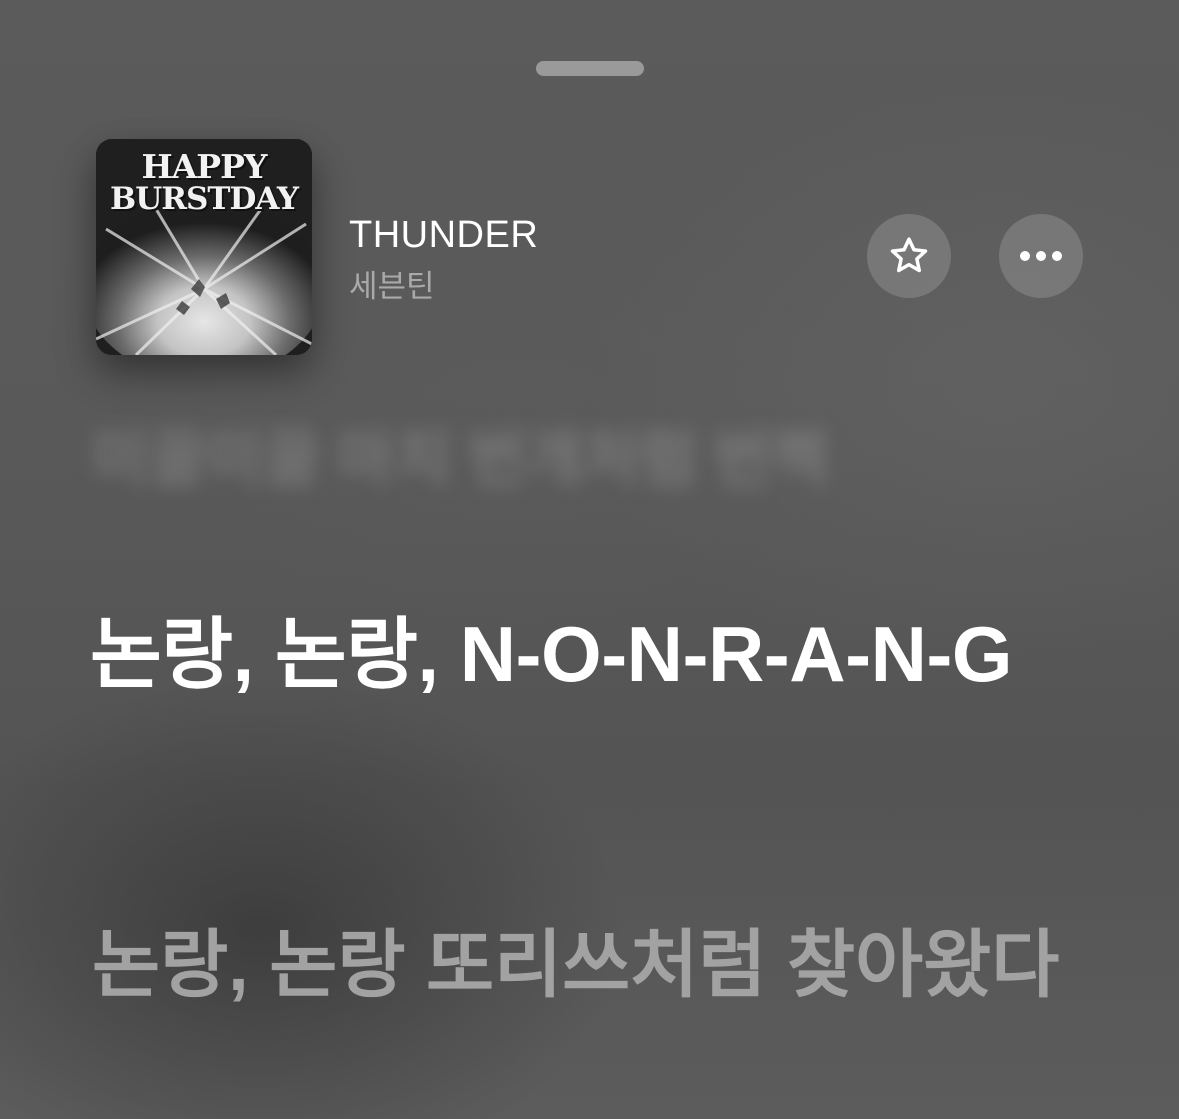  I want to click on ellipsis-icon, so click(1041, 256).